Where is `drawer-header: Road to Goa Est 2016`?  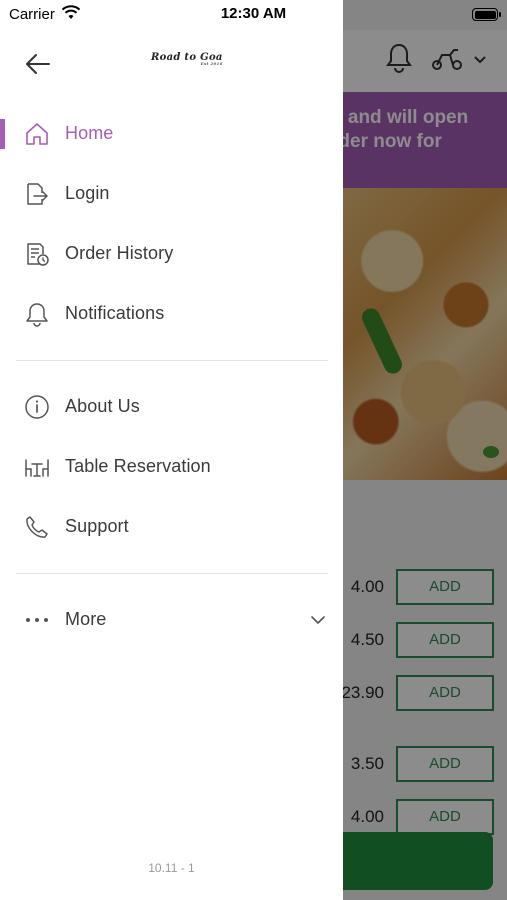 drawer-header: Road to Goa Est 2016 is located at coordinates (171, 62).